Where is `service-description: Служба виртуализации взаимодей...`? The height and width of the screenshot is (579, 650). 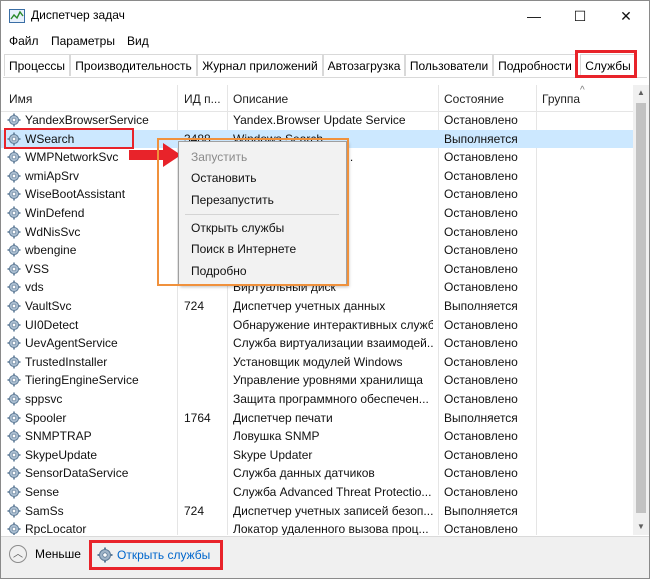
service-description: Служба виртуализации взаимодей... is located at coordinates (333, 343).